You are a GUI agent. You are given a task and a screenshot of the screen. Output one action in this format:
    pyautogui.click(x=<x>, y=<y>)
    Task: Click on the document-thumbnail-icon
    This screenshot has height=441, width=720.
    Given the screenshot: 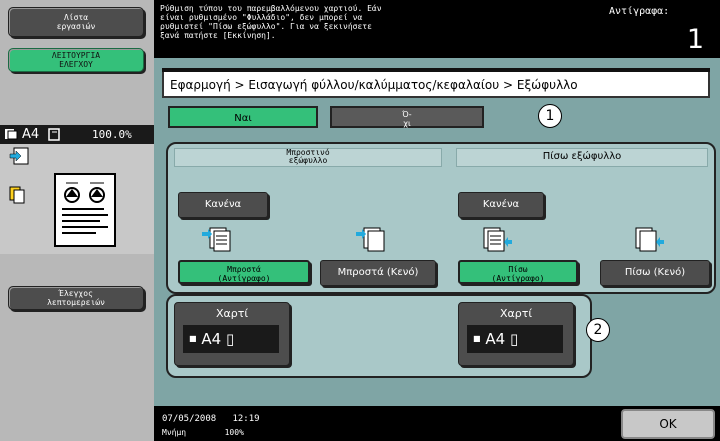 What is the action you would take?
    pyautogui.click(x=85, y=208)
    